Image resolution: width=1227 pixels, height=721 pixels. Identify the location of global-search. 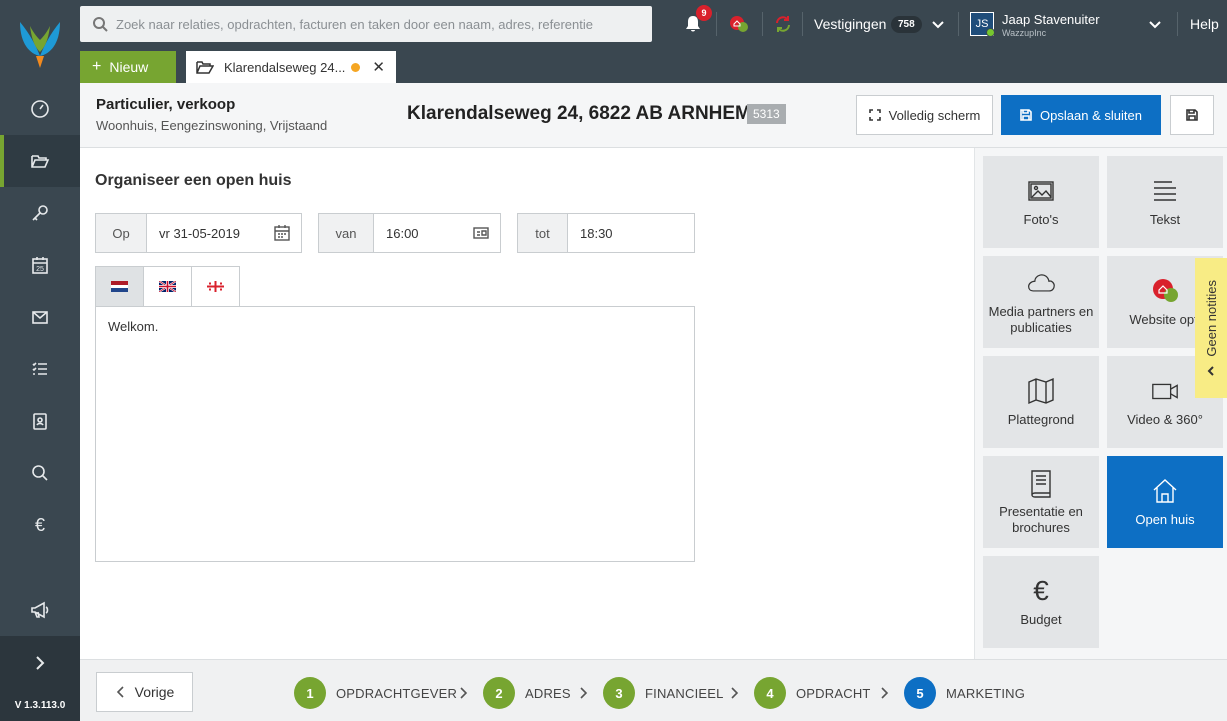
(366, 24).